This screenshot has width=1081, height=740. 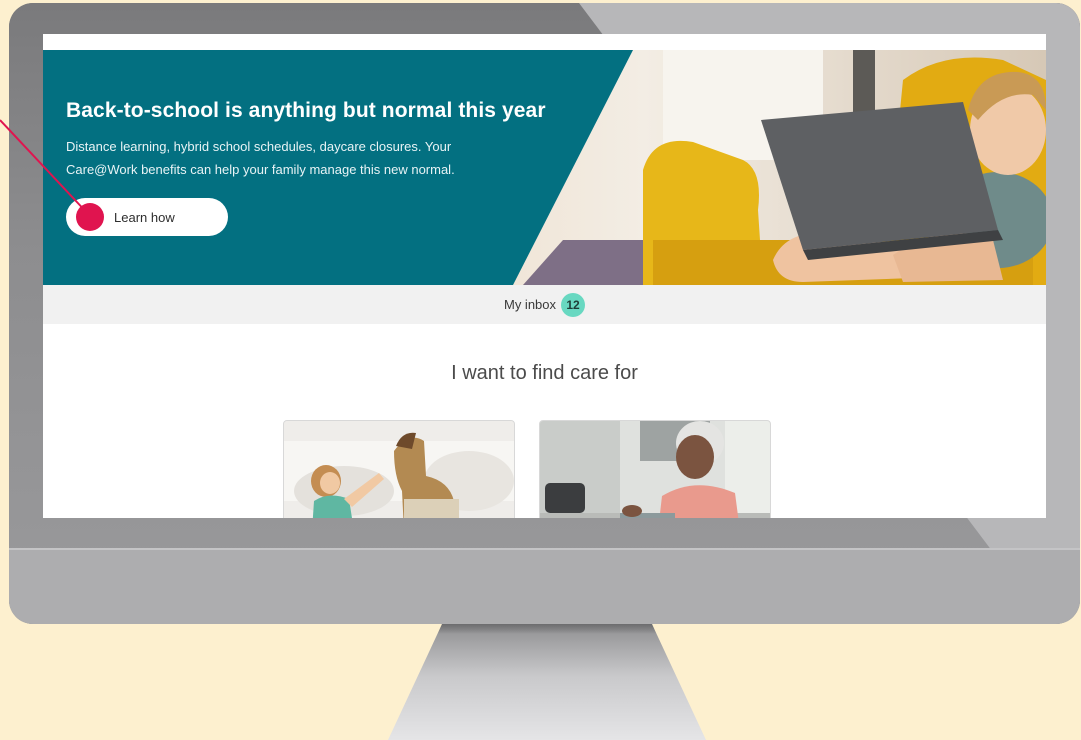 I want to click on annotation-marker-dot, so click(x=90, y=217).